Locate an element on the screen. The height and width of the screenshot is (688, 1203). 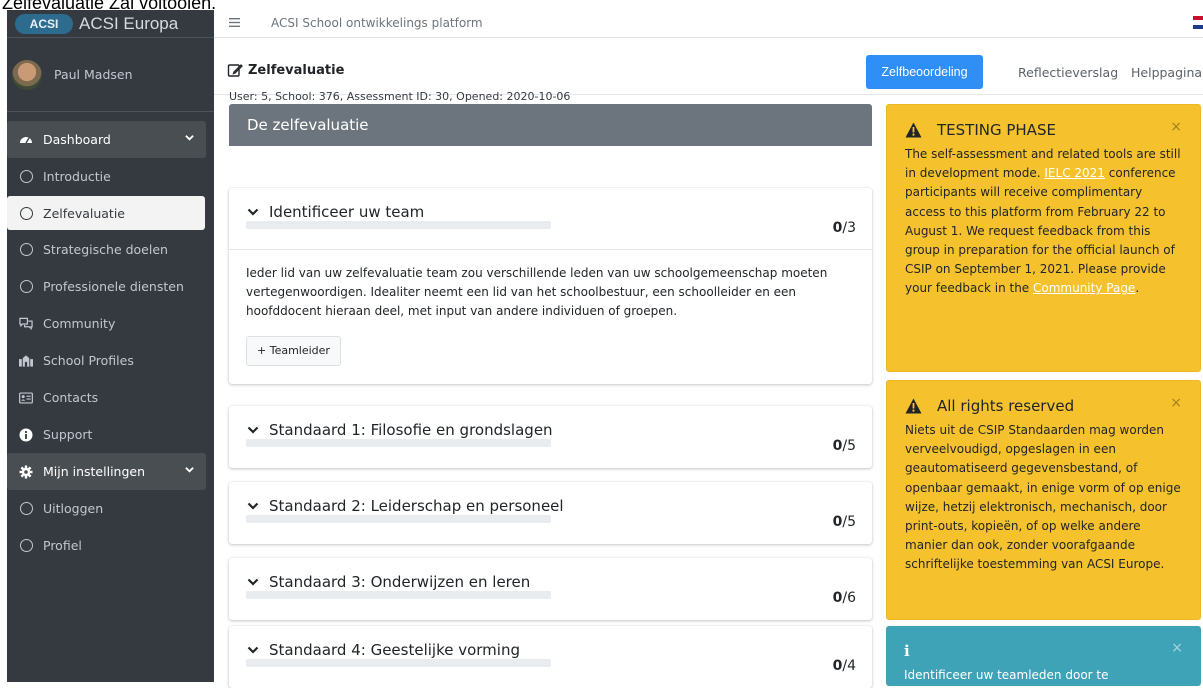
page-title: Zelfevaluatie is located at coordinates (285, 70).